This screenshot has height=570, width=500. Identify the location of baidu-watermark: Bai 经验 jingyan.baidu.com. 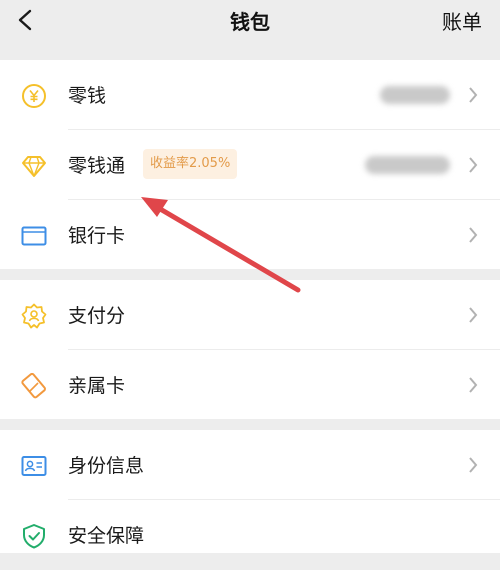
(388, 534).